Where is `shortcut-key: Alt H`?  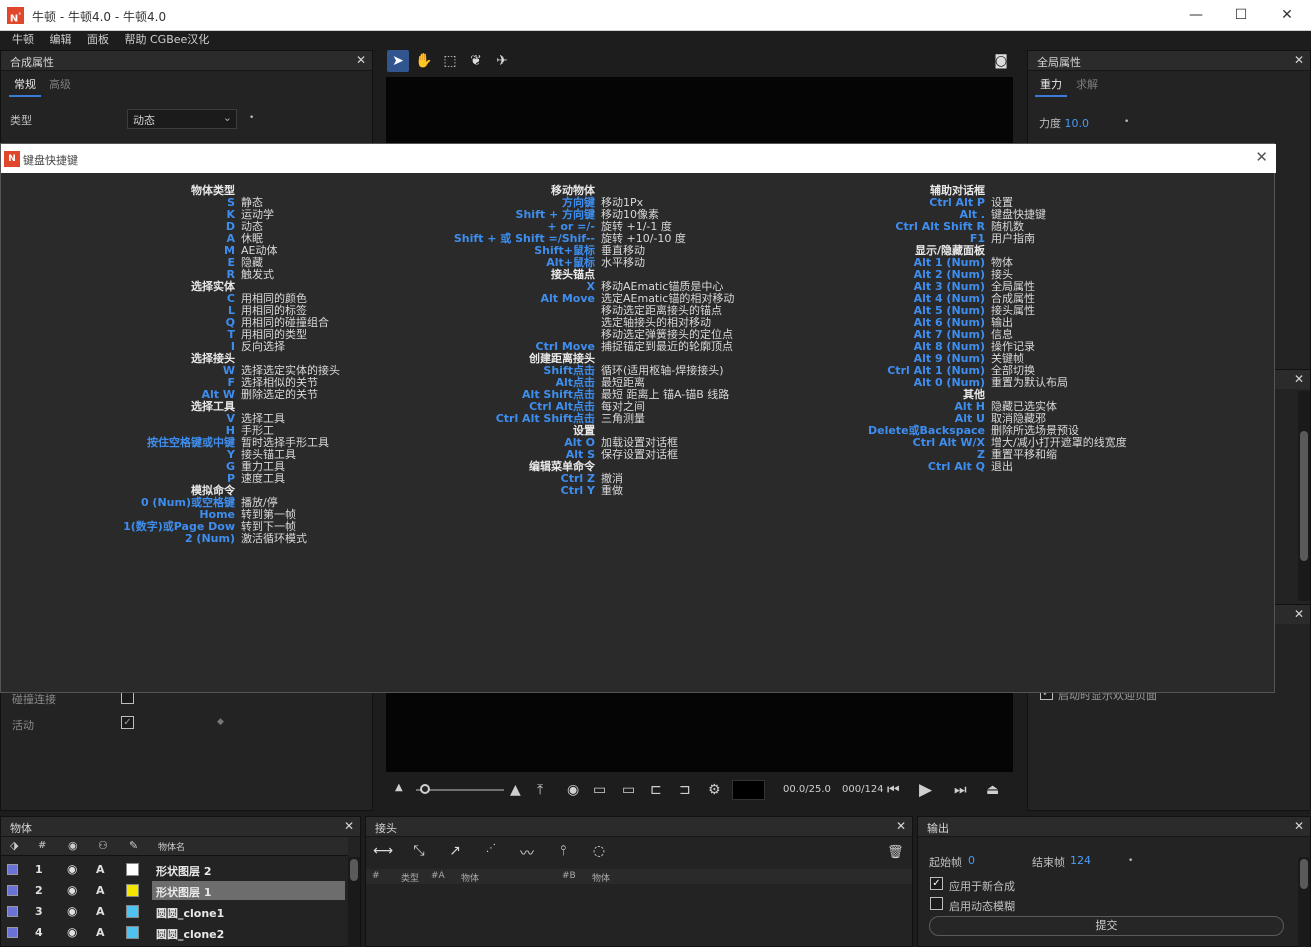
shortcut-key: Alt H is located at coordinates (969, 406).